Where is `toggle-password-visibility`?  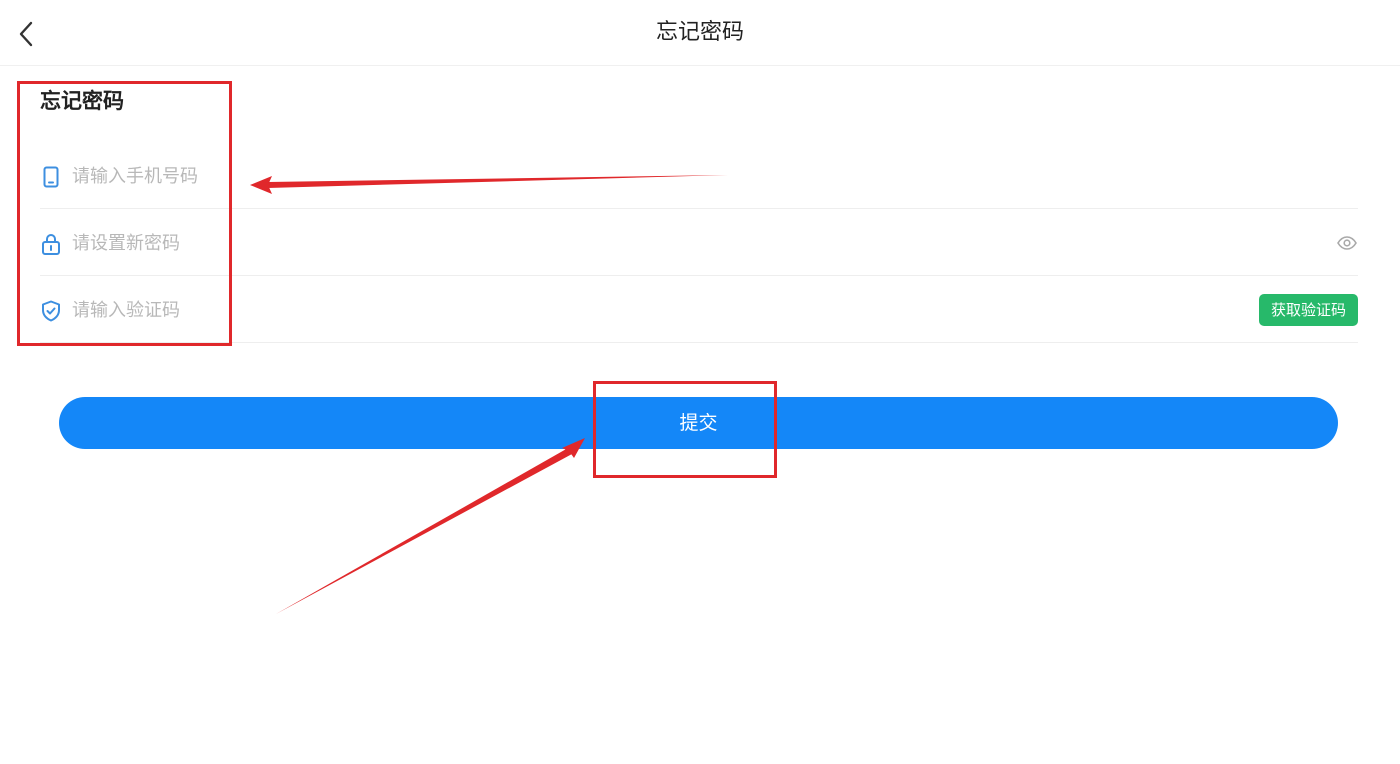 toggle-password-visibility is located at coordinates (1347, 243).